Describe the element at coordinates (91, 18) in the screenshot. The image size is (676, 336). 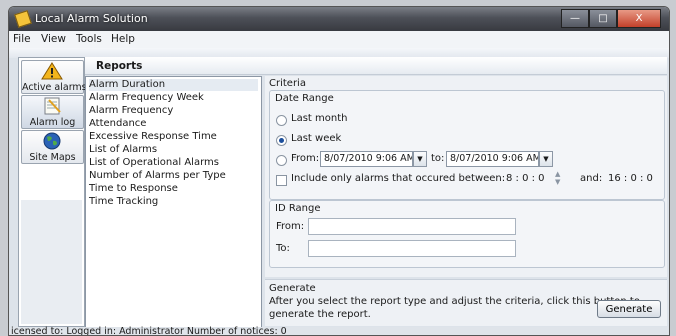
I see `window-title: Local Alarm Solution` at that location.